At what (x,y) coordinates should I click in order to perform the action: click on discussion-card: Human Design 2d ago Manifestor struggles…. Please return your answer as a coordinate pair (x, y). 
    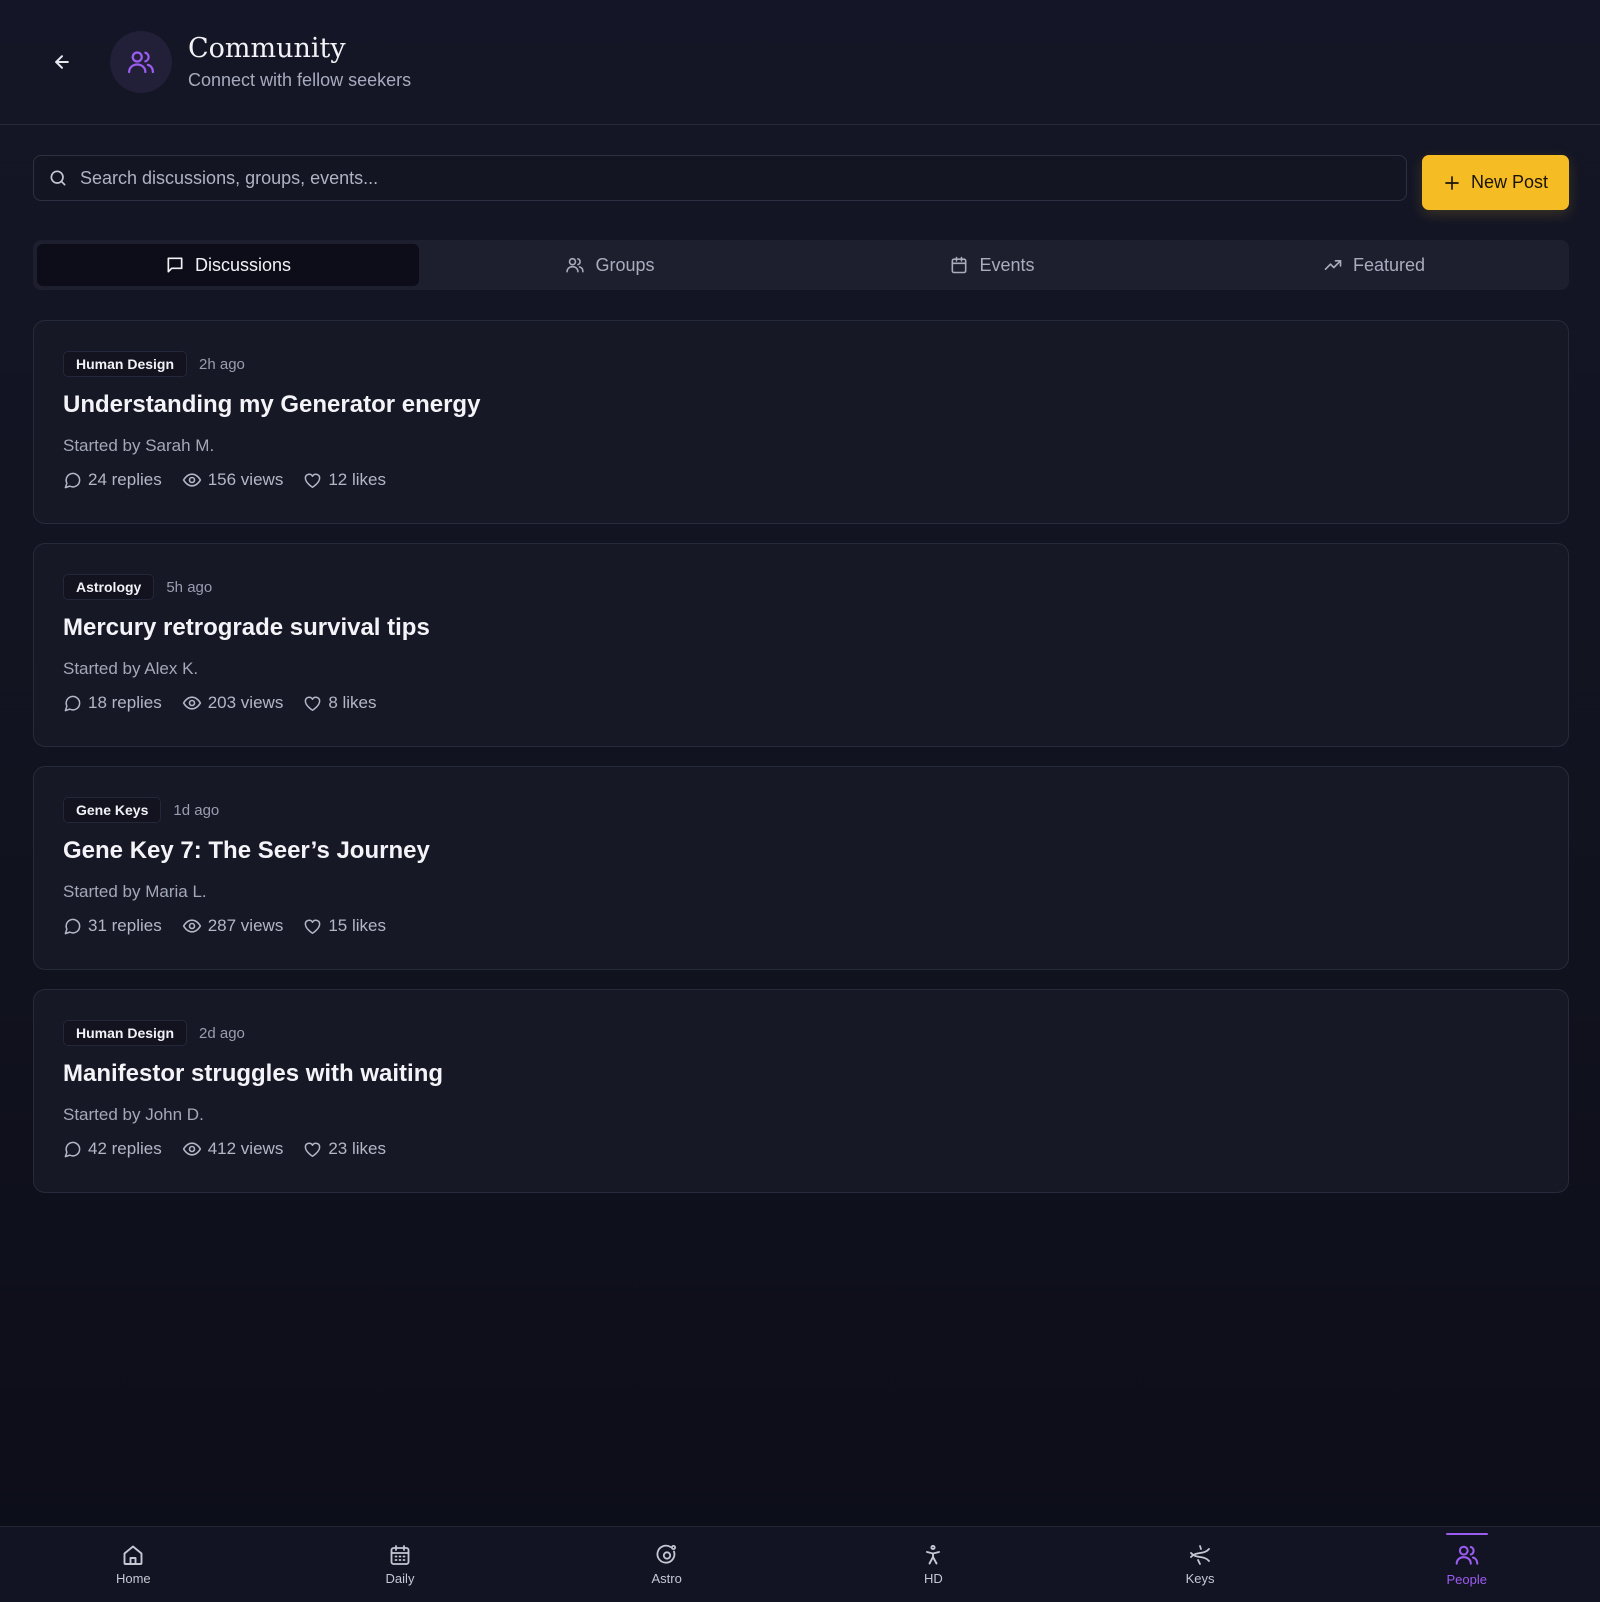
    Looking at the image, I should click on (801, 1091).